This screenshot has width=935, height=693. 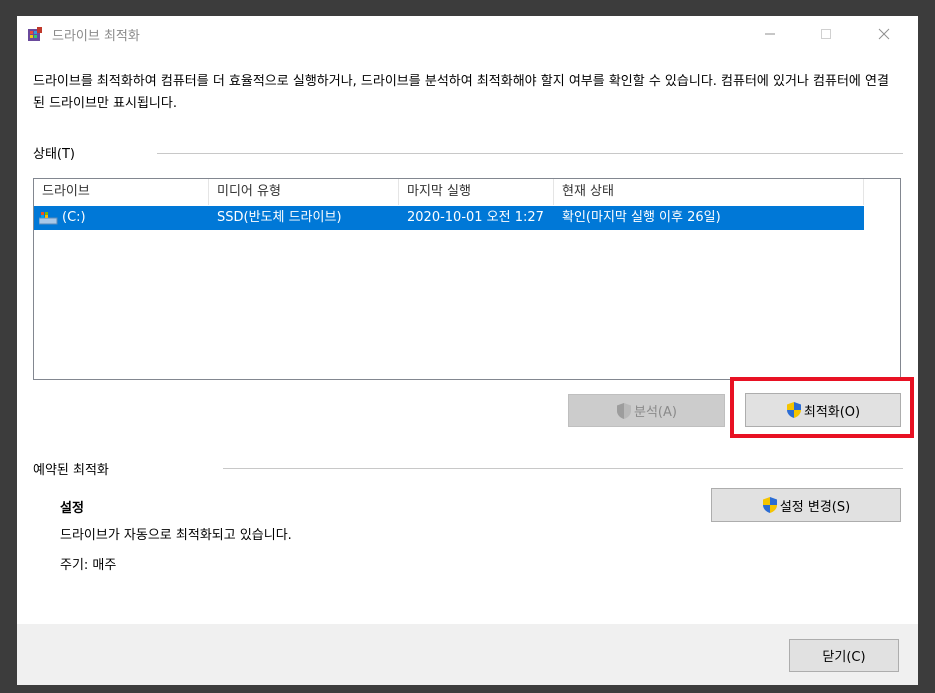 What do you see at coordinates (822, 407) in the screenshot?
I see `highlight-box` at bounding box center [822, 407].